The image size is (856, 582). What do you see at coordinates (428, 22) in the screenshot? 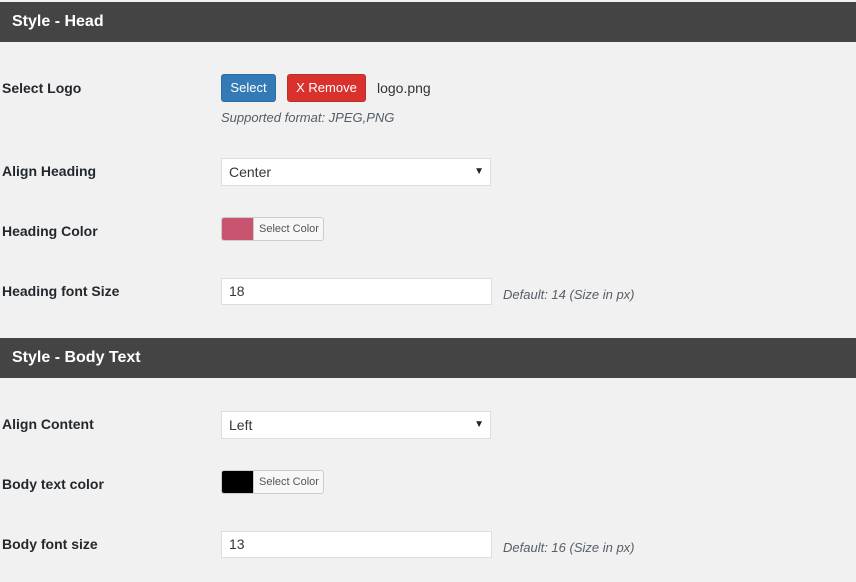
I see `section-header-head: Style - Head` at bounding box center [428, 22].